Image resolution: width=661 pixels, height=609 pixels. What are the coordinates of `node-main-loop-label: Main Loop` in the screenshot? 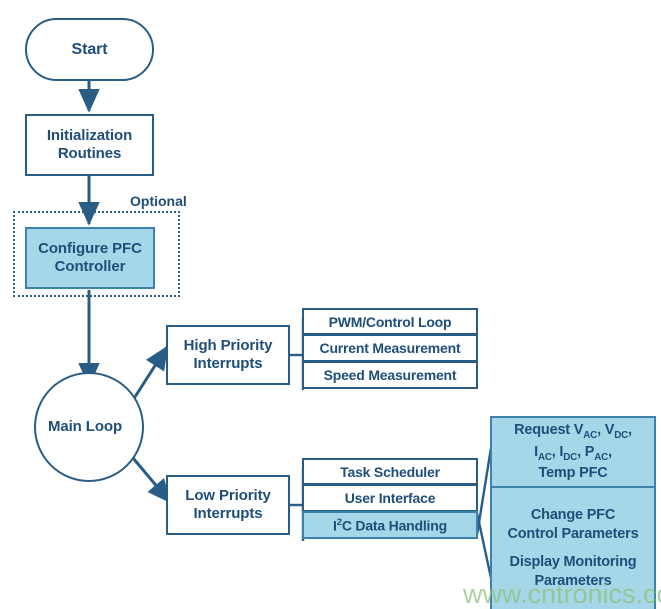 It's located at (85, 426).